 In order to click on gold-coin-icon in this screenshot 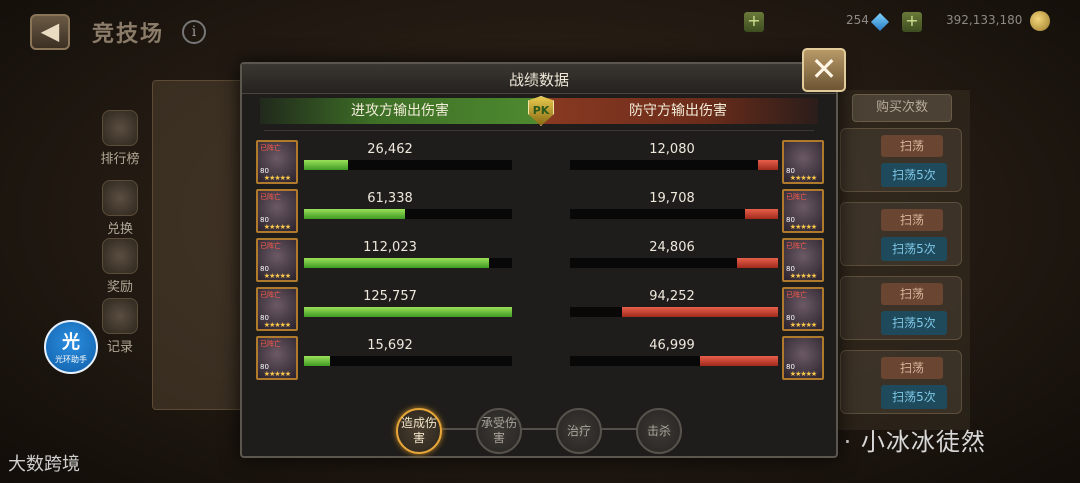, I will do `click(1040, 21)`.